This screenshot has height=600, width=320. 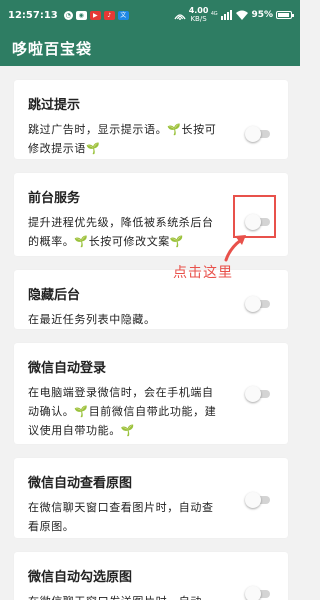 I want to click on annotation-arrow-icon, so click(x=235, y=248).